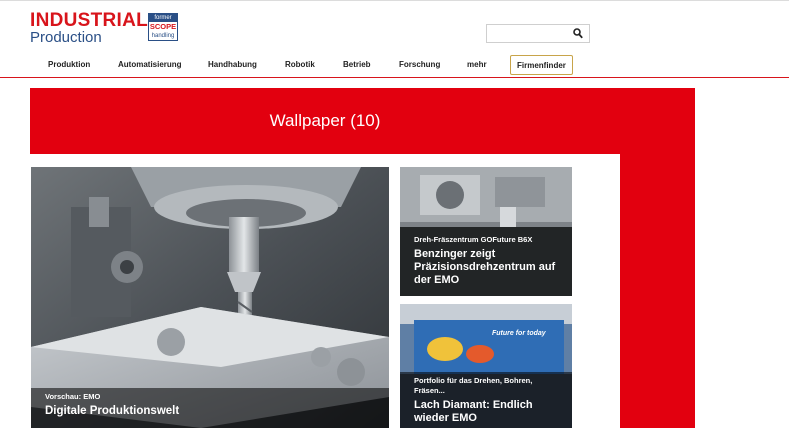  Describe the element at coordinates (477, 65) in the screenshot. I see `nav-item-mehr: mehr` at that location.